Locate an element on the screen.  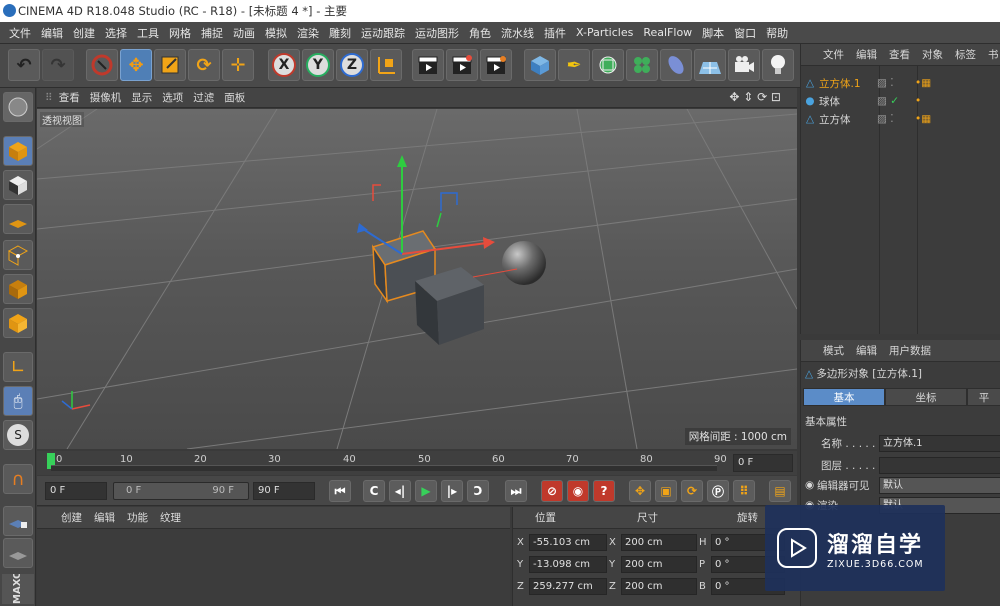
viewport-menu-filter: 过滤 is located at coordinates (203, 97).